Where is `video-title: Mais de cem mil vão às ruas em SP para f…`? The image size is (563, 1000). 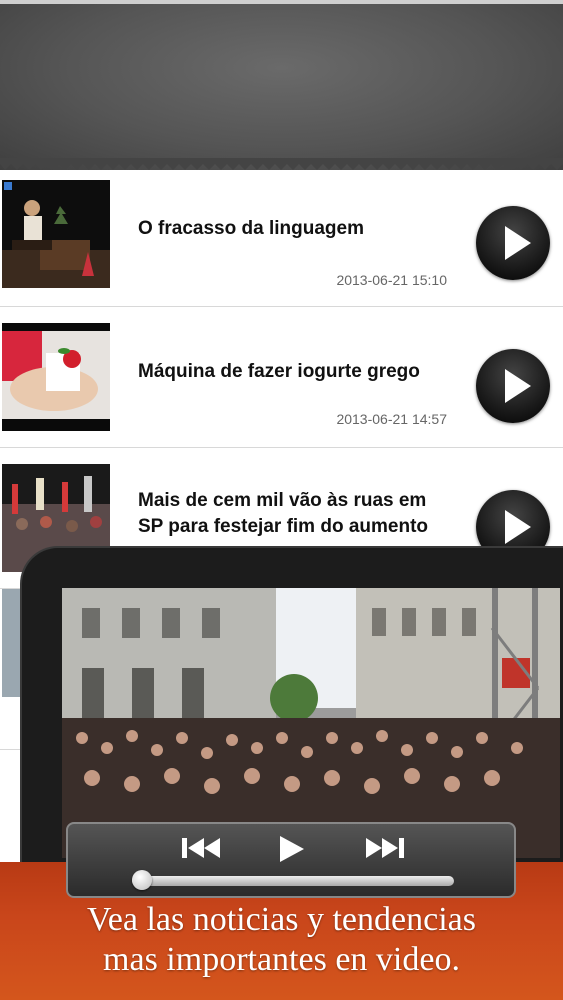 video-title: Mais de cem mil vão às ruas em SP para f… is located at coordinates (298, 514).